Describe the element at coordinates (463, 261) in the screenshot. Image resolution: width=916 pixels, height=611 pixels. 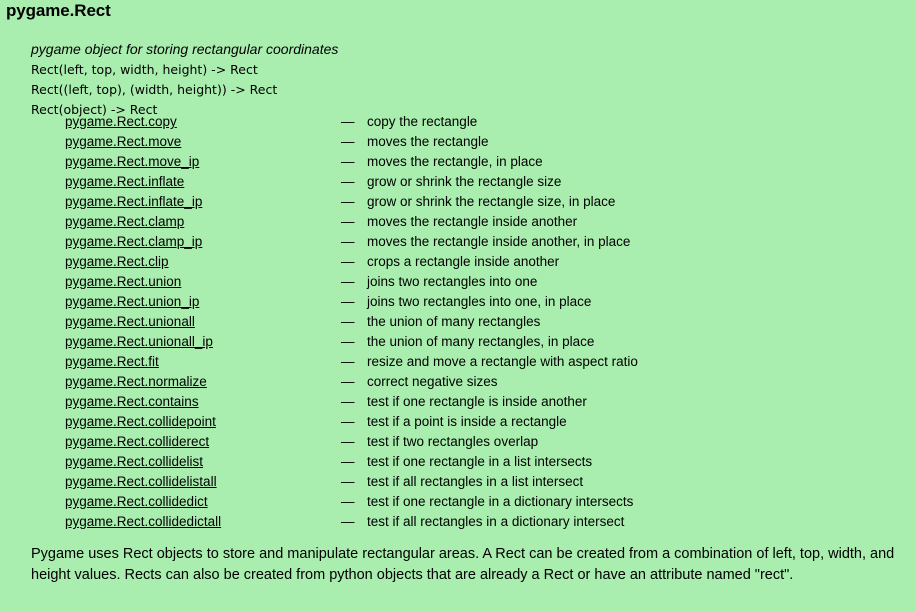
I see `method-description-cell: crops a rectangle inside another` at that location.